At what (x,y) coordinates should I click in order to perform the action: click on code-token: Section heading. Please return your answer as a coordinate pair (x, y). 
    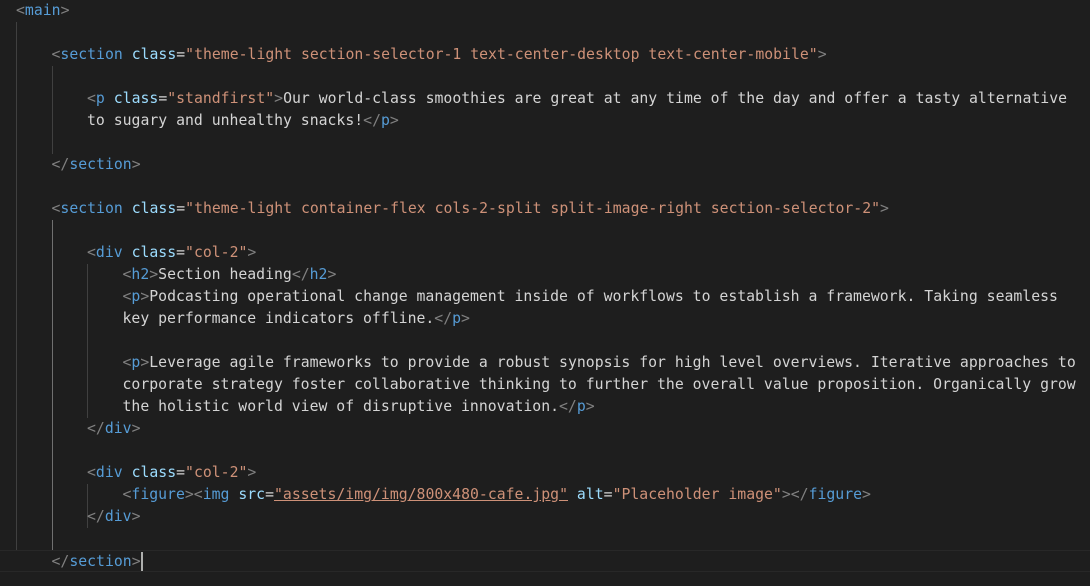
    Looking at the image, I should click on (225, 274).